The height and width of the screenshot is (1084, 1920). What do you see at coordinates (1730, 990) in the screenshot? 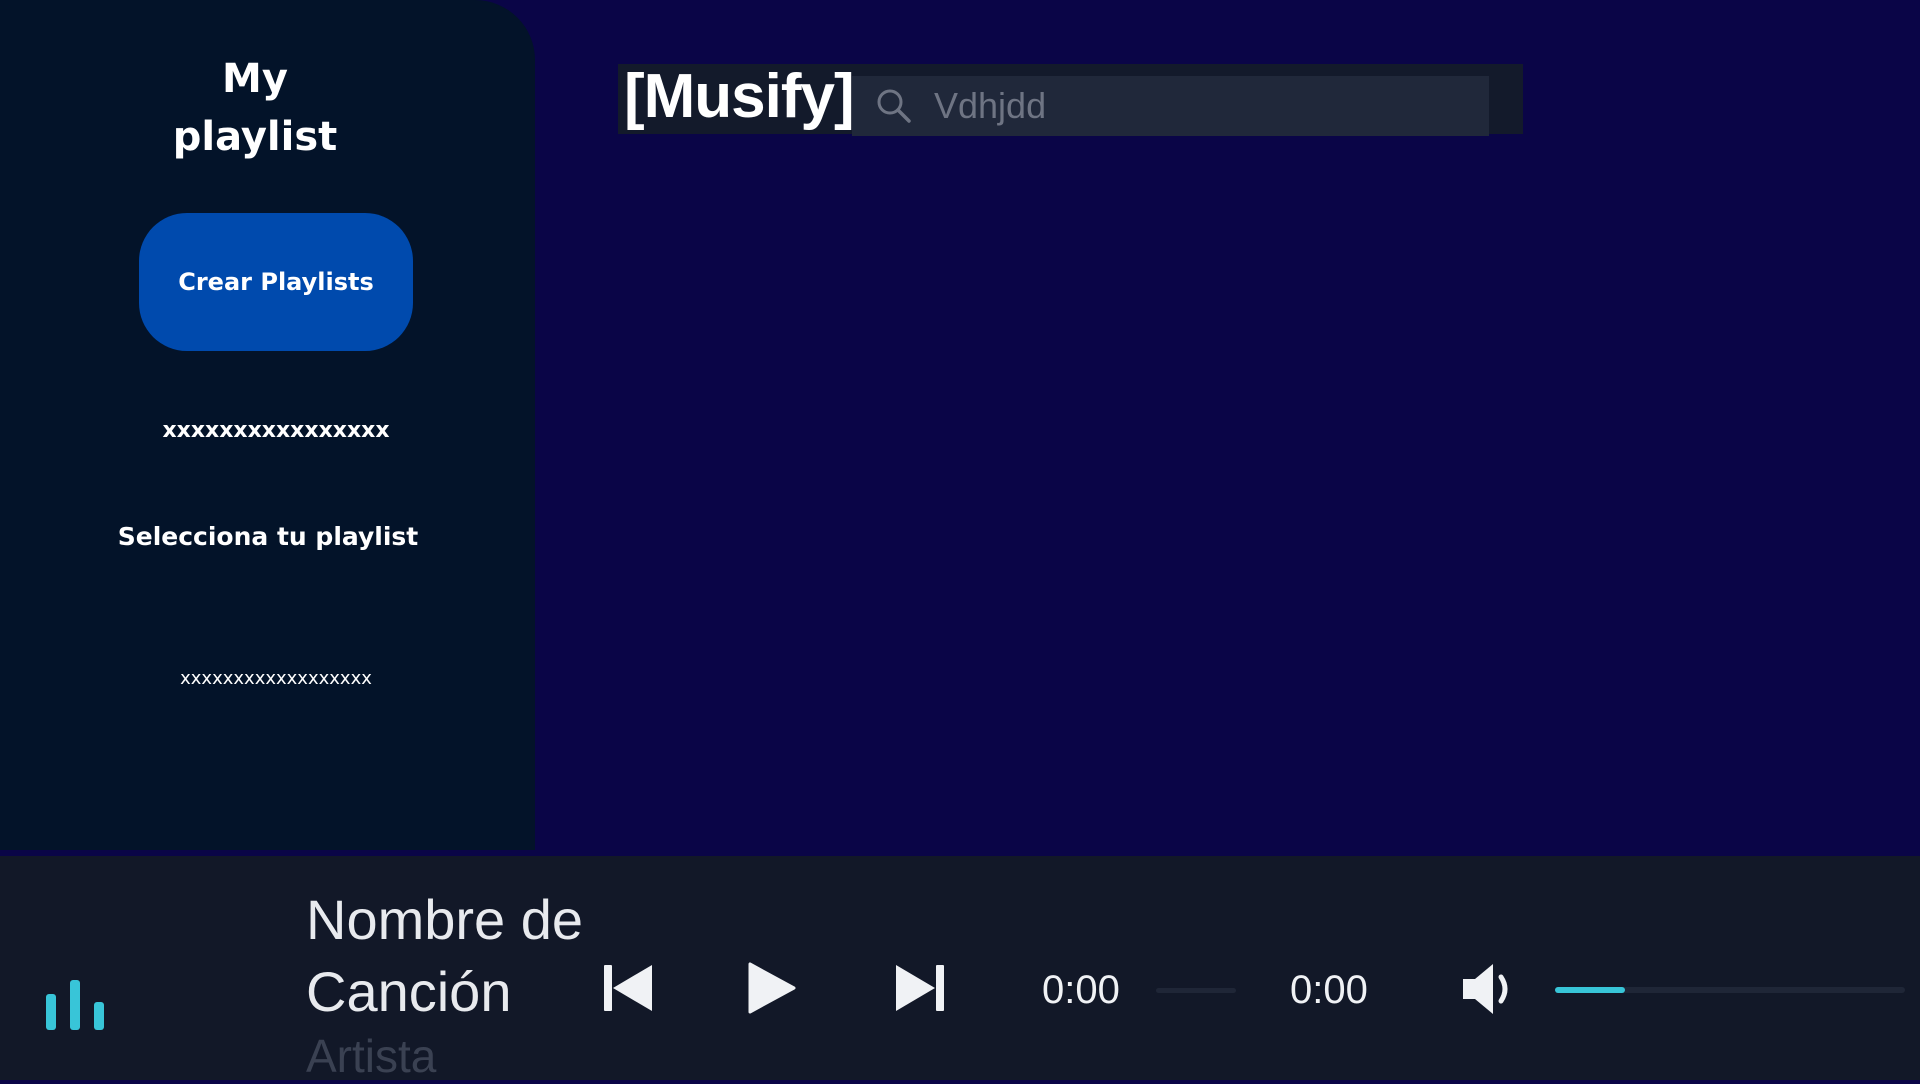
I see `volume-slider` at bounding box center [1730, 990].